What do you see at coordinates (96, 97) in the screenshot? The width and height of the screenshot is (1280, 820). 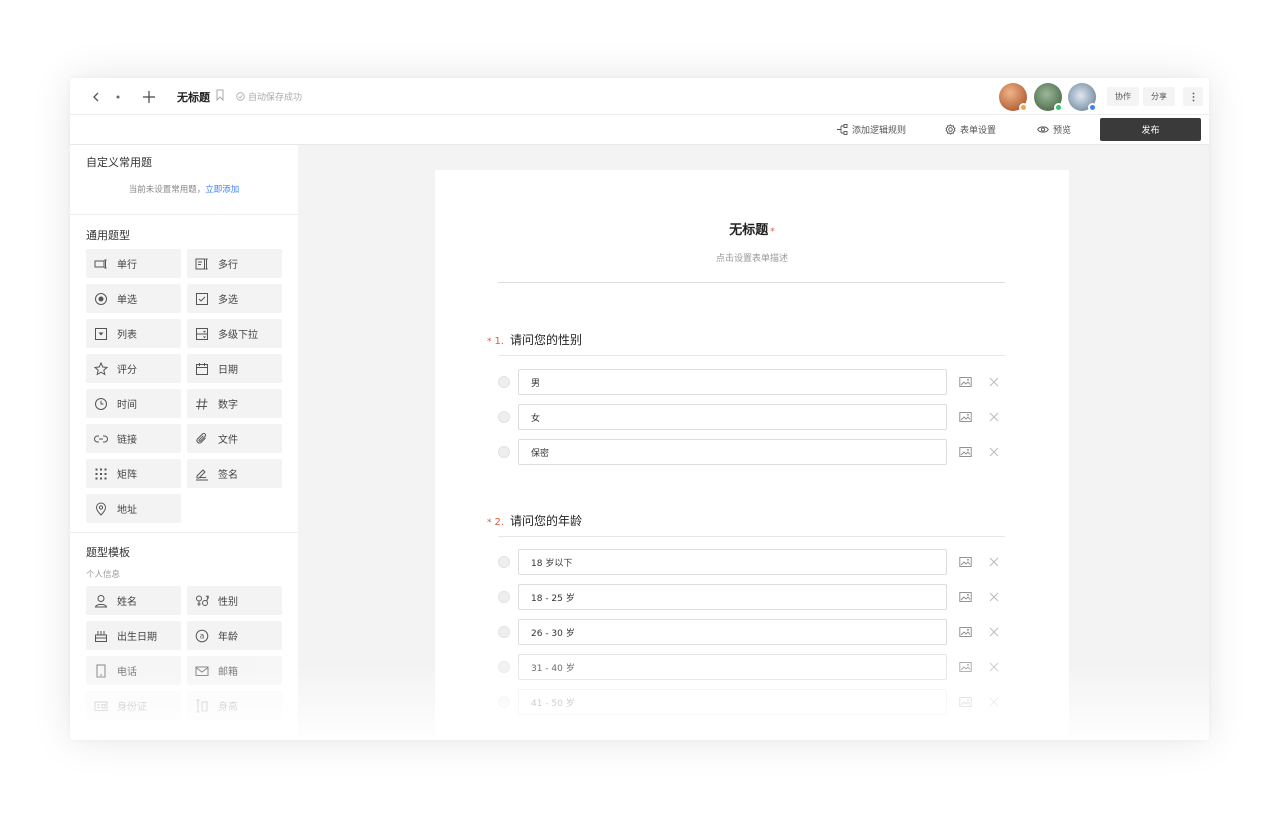 I see `back-icon` at bounding box center [96, 97].